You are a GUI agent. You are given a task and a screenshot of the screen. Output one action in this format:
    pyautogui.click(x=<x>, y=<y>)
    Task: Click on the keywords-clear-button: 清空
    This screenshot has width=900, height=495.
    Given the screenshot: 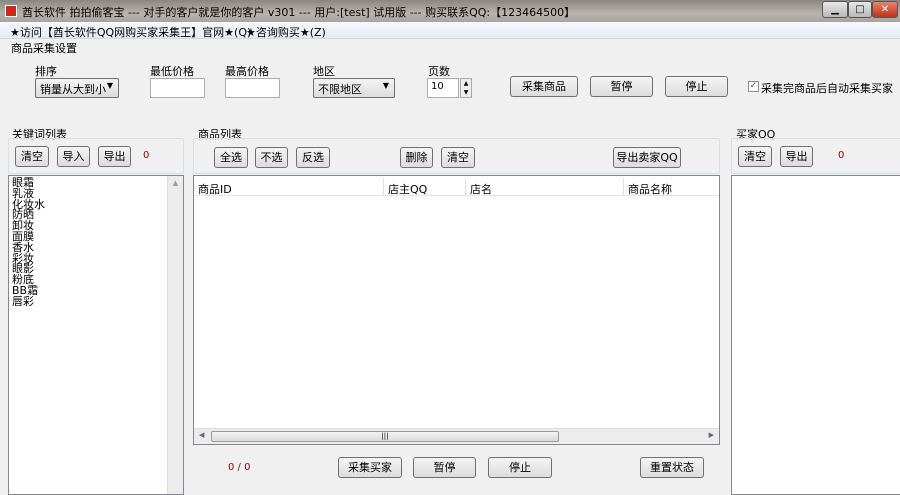 What is the action you would take?
    pyautogui.click(x=32, y=156)
    